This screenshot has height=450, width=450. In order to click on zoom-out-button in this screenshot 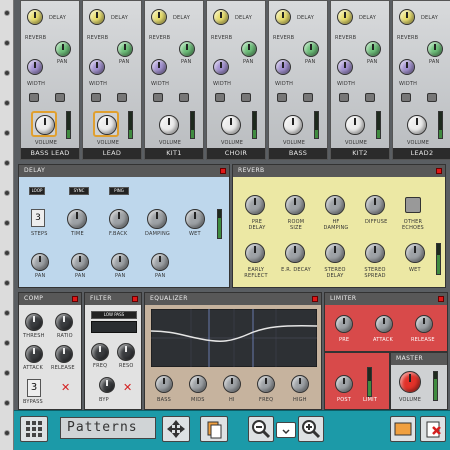, I will do `click(261, 429)`.